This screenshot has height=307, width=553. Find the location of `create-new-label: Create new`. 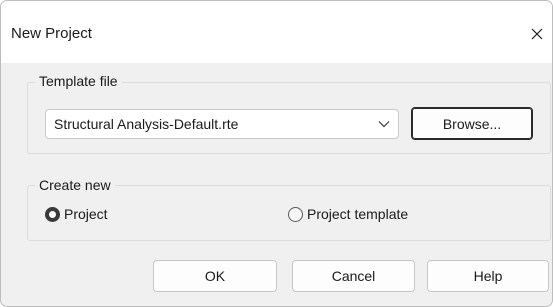

create-new-label: Create new is located at coordinates (75, 185).